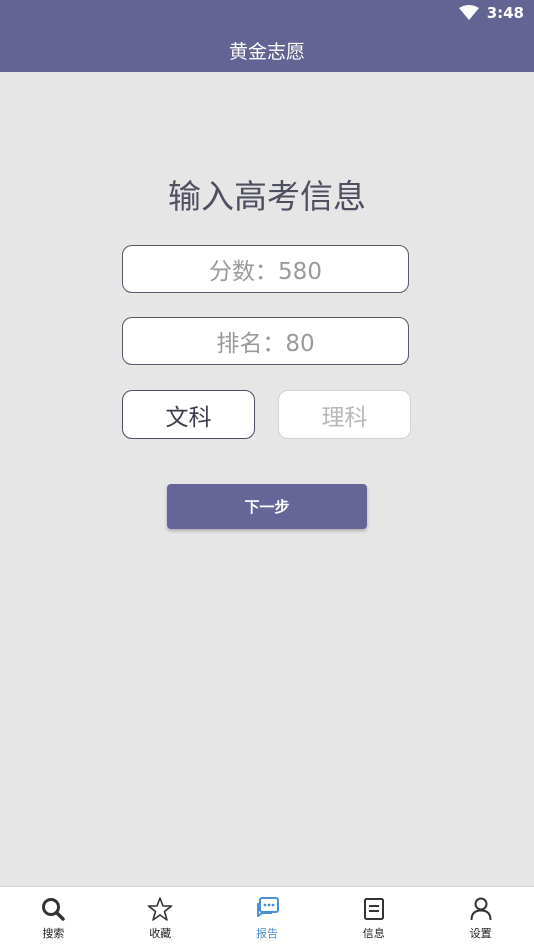 This screenshot has height=949, width=534. I want to click on tab-favorites: 收藏, so click(160, 918).